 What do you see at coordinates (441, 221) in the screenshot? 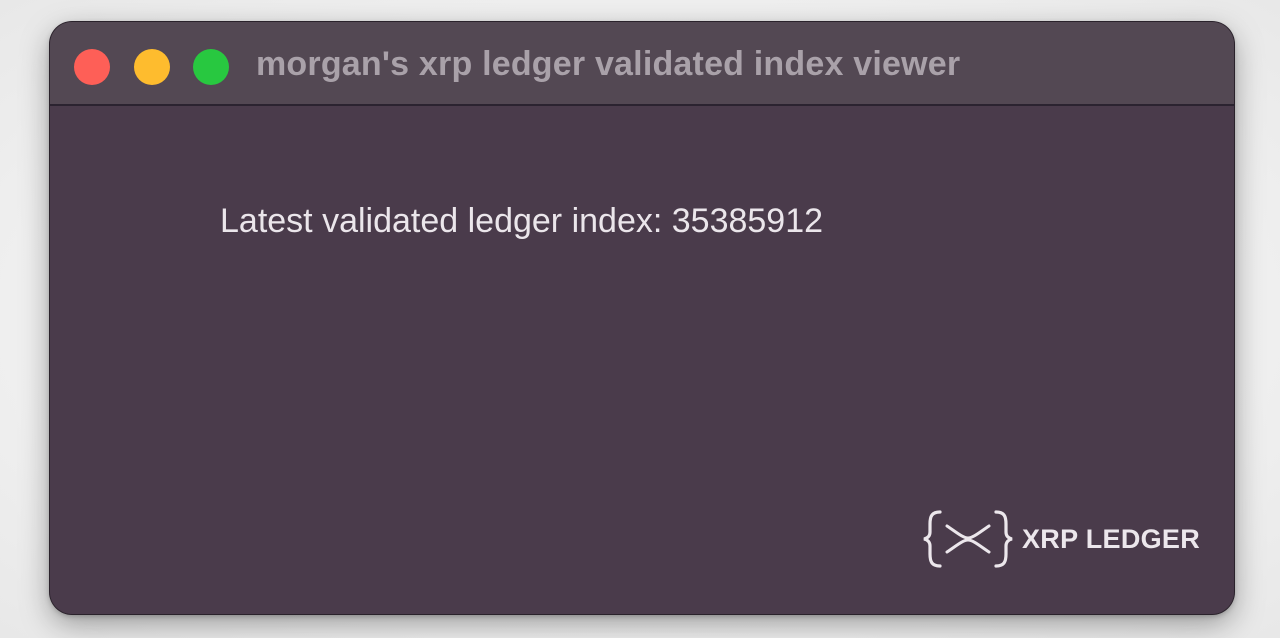
I see `ledger-index-label: Latest validated ledger index:` at bounding box center [441, 221].